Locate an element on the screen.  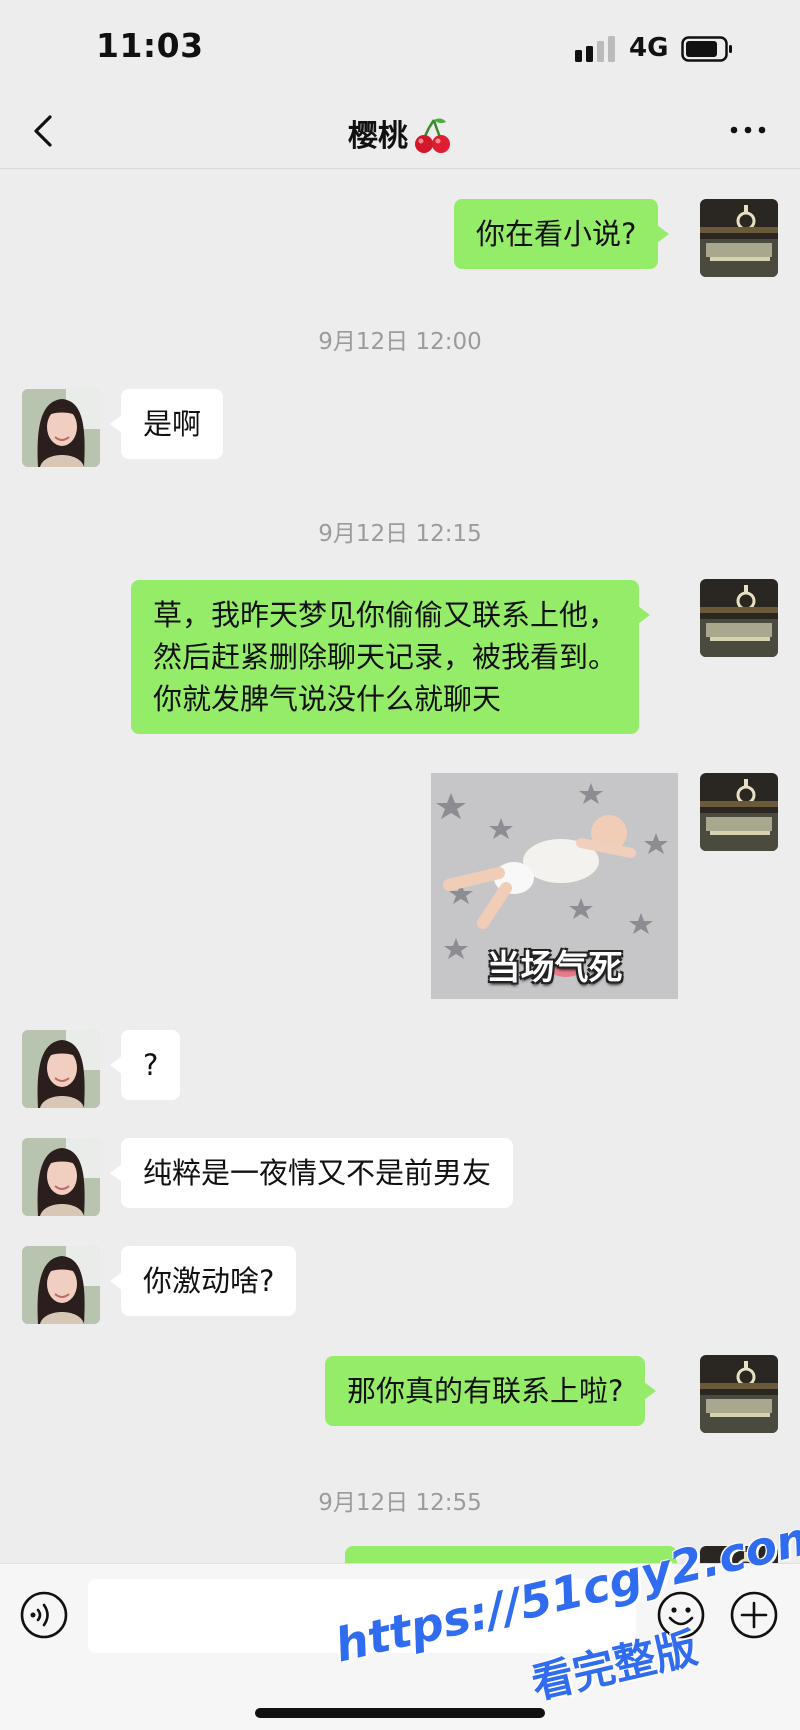
message-bubble-her: 你激动啥? is located at coordinates (203, 1281).